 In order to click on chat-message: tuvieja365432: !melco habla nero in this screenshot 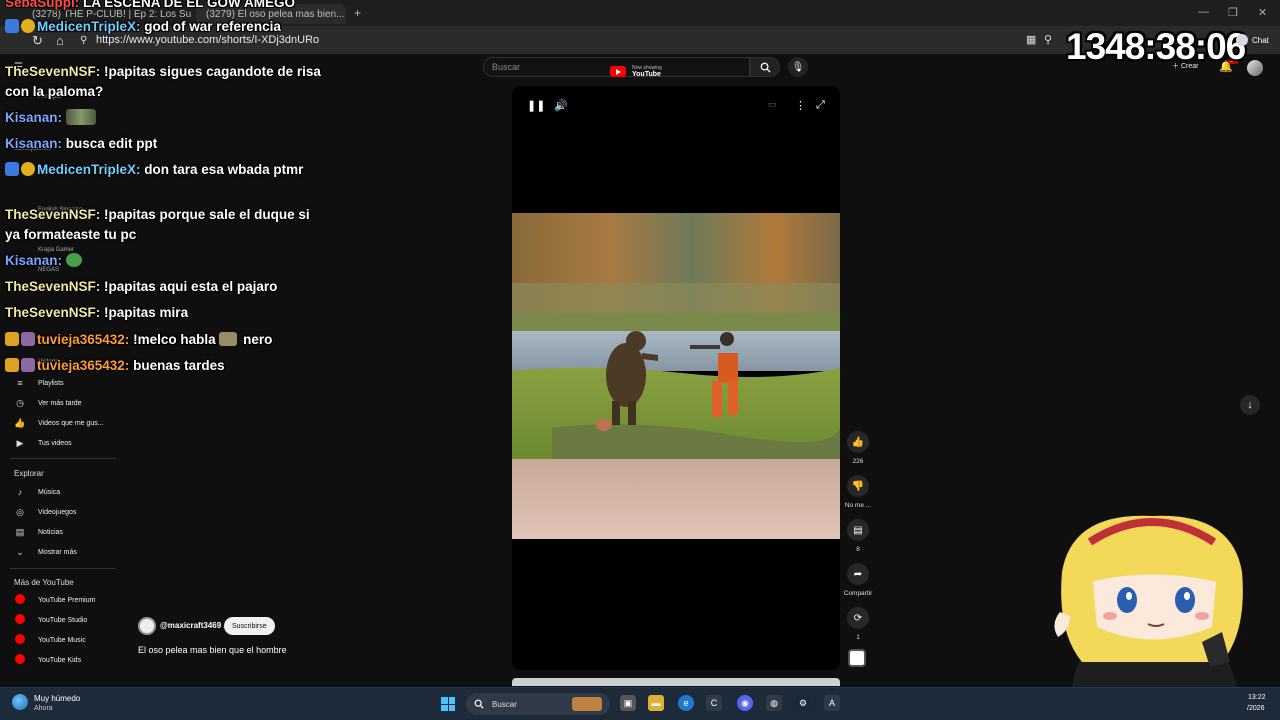, I will do `click(165, 340)`.